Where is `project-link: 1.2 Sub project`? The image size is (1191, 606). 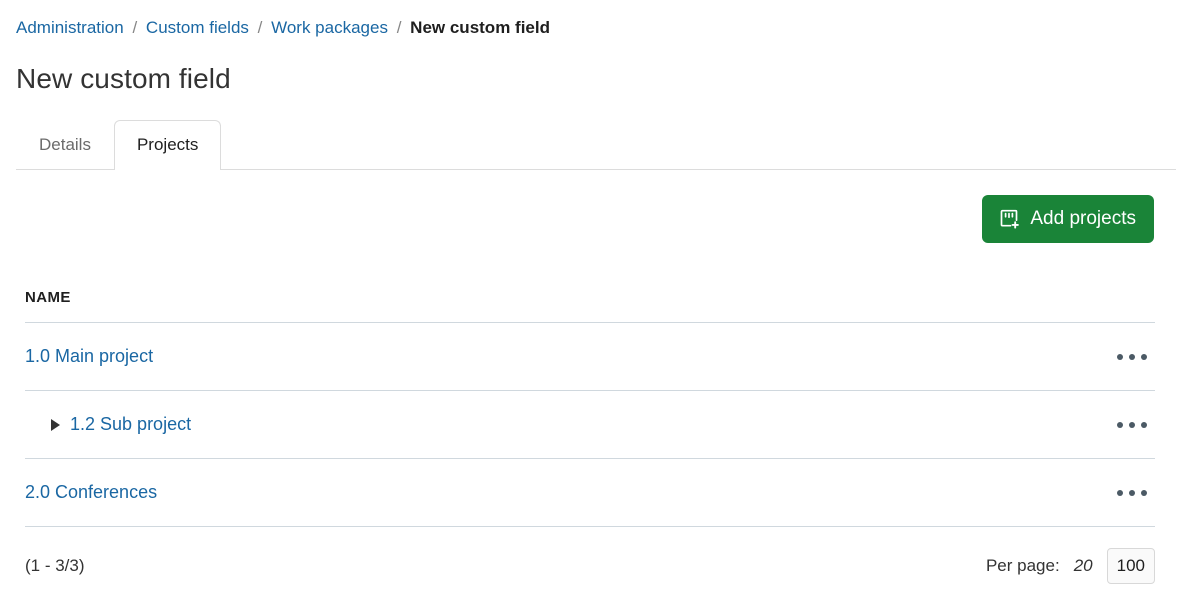
project-link: 1.2 Sub project is located at coordinates (130, 424).